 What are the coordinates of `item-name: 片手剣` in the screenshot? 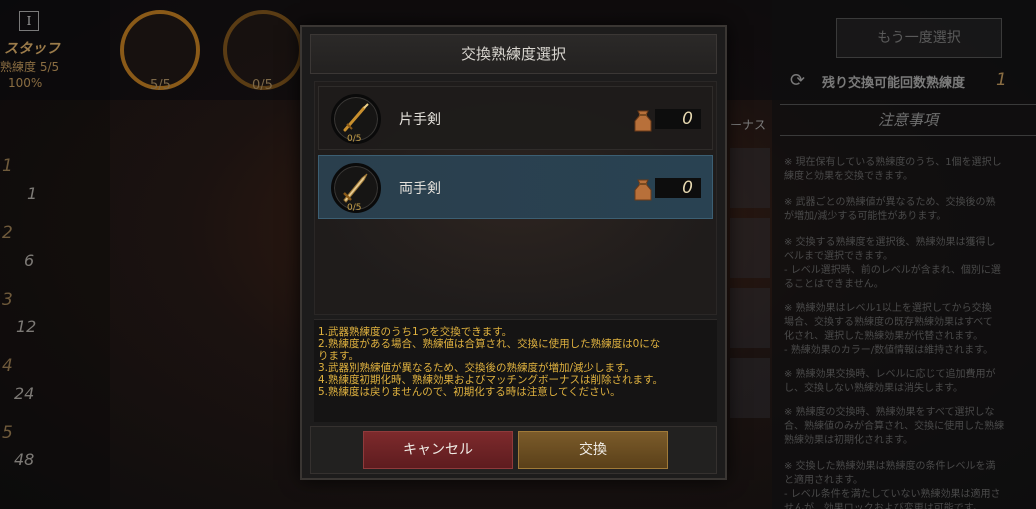 It's located at (420, 120).